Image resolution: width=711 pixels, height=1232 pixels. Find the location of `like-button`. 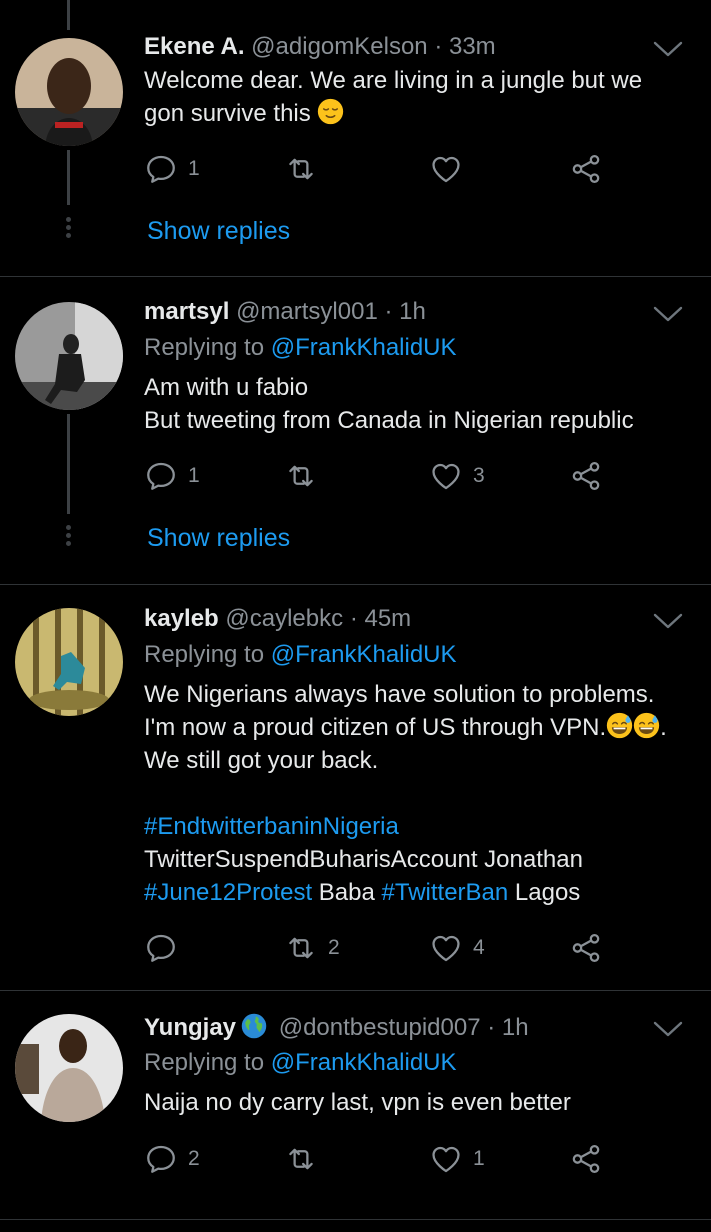

like-button is located at coordinates (451, 169).